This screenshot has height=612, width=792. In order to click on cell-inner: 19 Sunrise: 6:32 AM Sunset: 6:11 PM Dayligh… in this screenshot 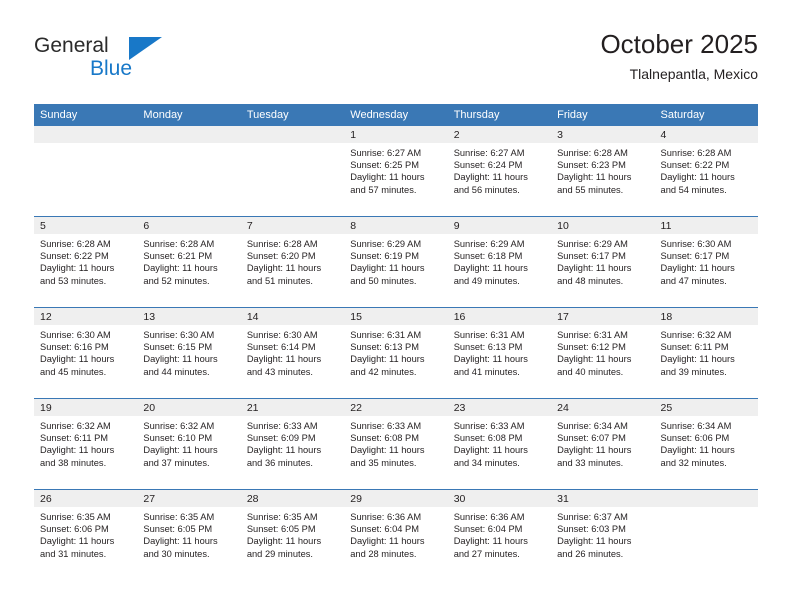, I will do `click(86, 444)`.